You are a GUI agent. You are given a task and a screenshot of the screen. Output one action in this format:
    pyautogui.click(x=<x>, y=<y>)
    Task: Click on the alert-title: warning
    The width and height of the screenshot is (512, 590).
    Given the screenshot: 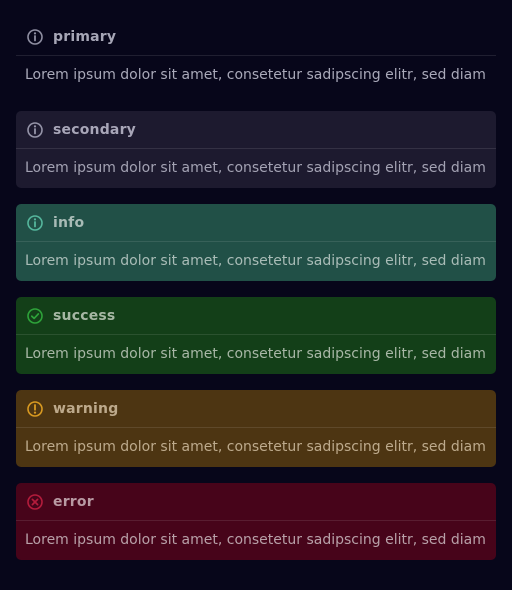 What is the action you would take?
    pyautogui.click(x=86, y=408)
    